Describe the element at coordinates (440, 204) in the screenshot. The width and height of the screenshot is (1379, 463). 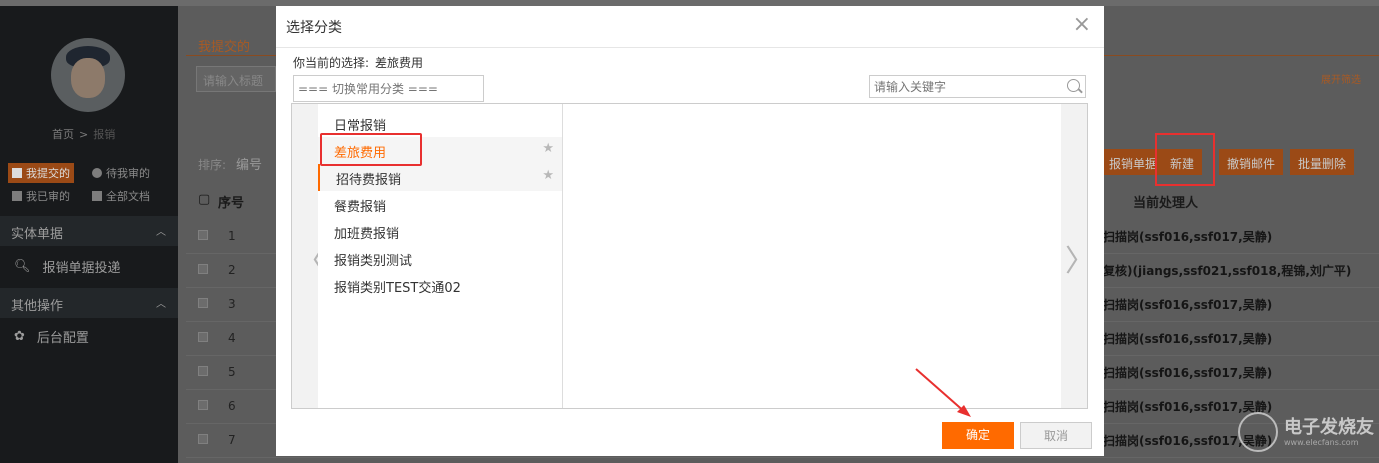
I see `category-item: 餐费报销` at that location.